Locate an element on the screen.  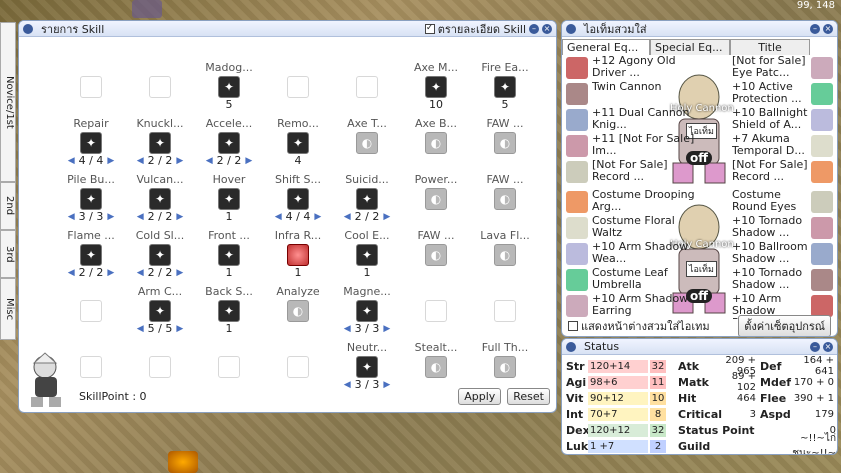
equip-slot-left: Costume Floral Waltz is located at coordinates (647, 228).